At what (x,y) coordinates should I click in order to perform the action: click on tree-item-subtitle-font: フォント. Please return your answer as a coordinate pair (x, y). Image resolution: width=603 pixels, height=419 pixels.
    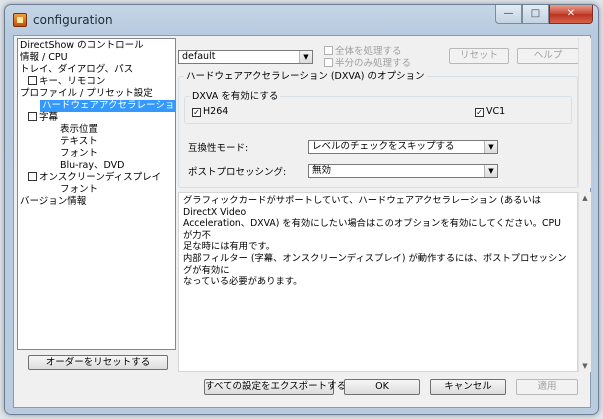
    Looking at the image, I should click on (79, 154).